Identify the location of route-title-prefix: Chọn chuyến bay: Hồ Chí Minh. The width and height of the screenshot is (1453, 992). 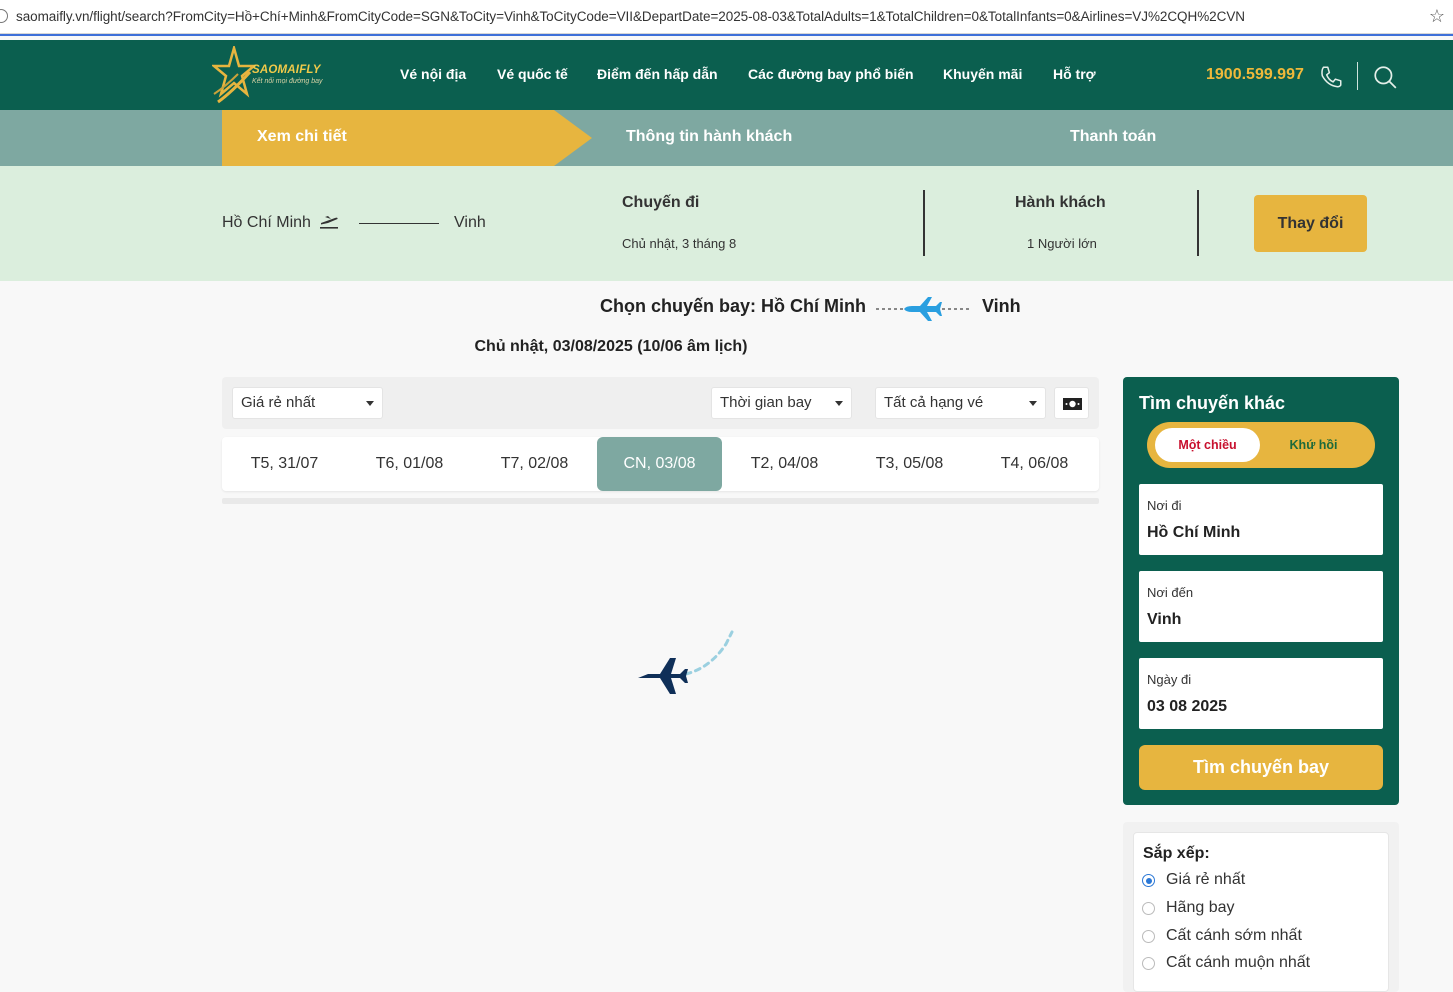
(733, 306).